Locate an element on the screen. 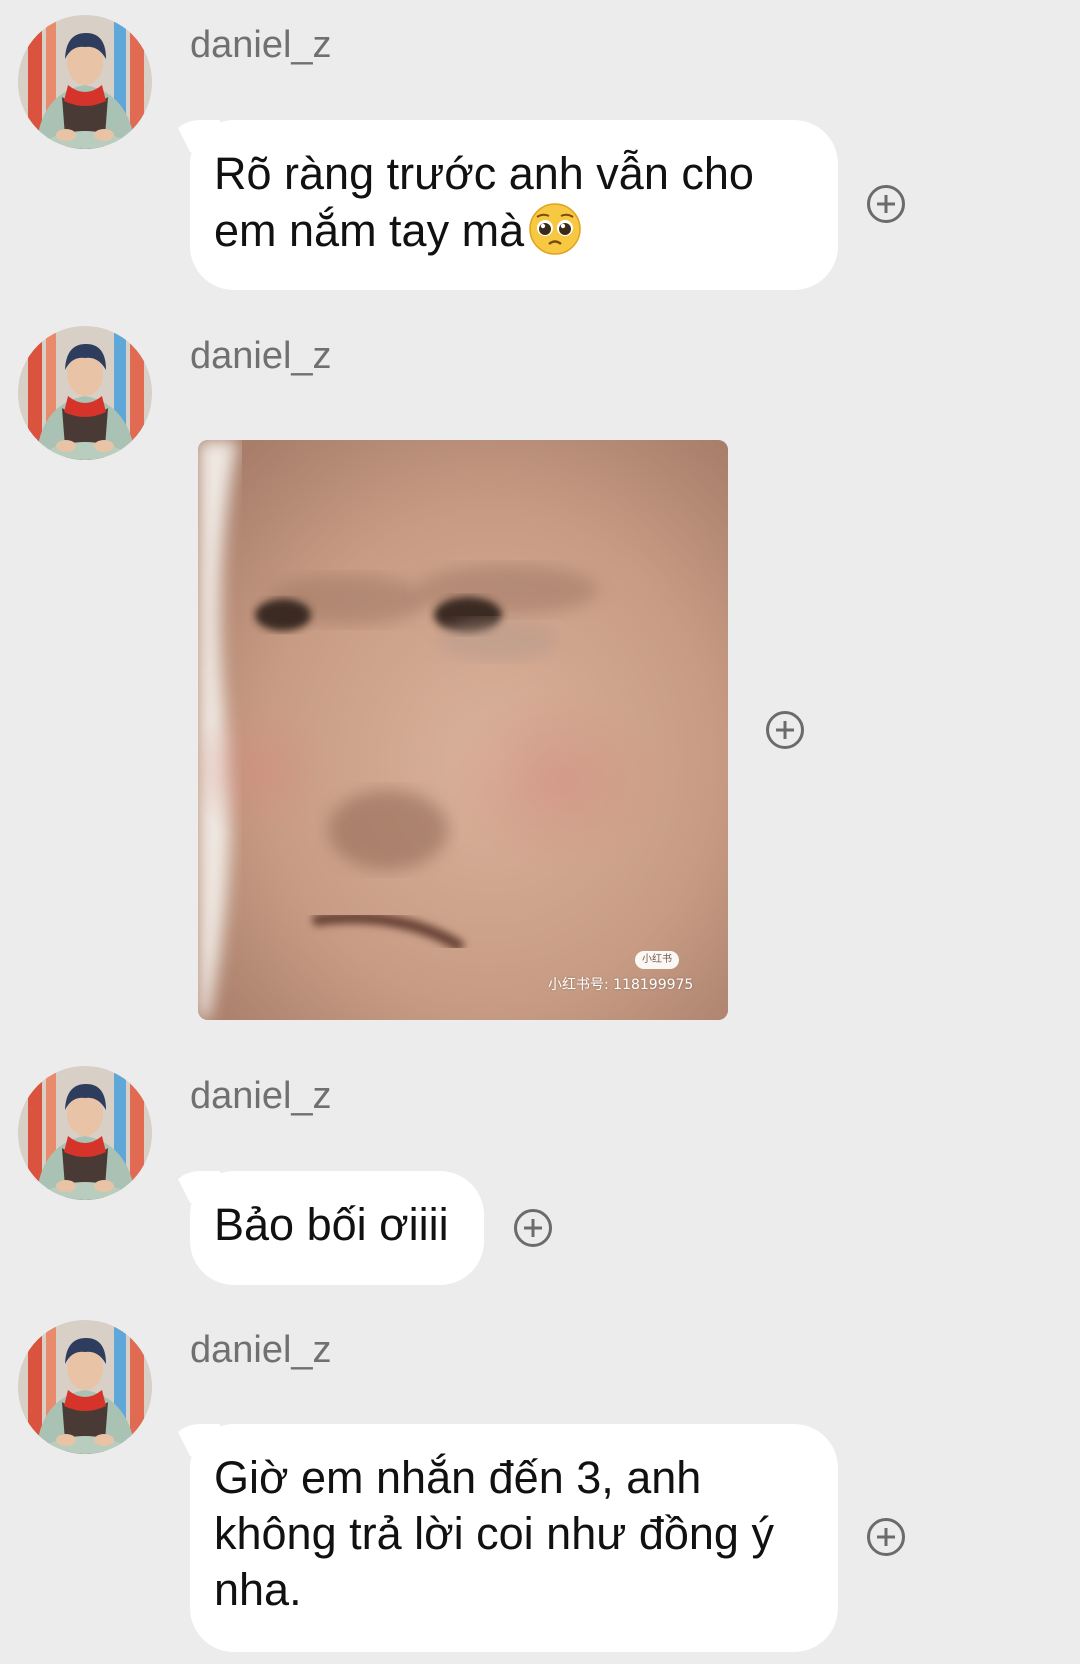 This screenshot has width=1080, height=1664. message-text: em nắm tay mà is located at coordinates (369, 230).